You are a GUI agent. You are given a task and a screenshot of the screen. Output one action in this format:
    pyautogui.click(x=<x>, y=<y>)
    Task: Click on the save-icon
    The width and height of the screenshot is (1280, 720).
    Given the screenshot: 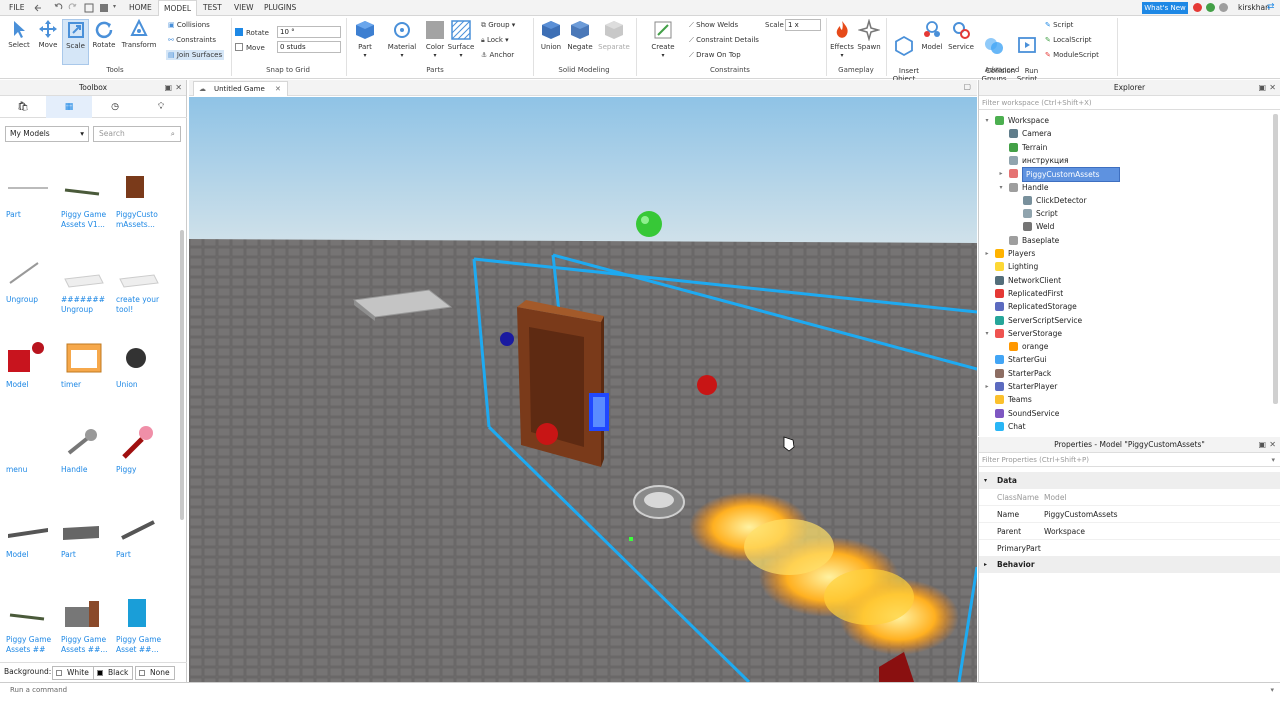 What is the action you would take?
    pyautogui.click(x=89, y=8)
    